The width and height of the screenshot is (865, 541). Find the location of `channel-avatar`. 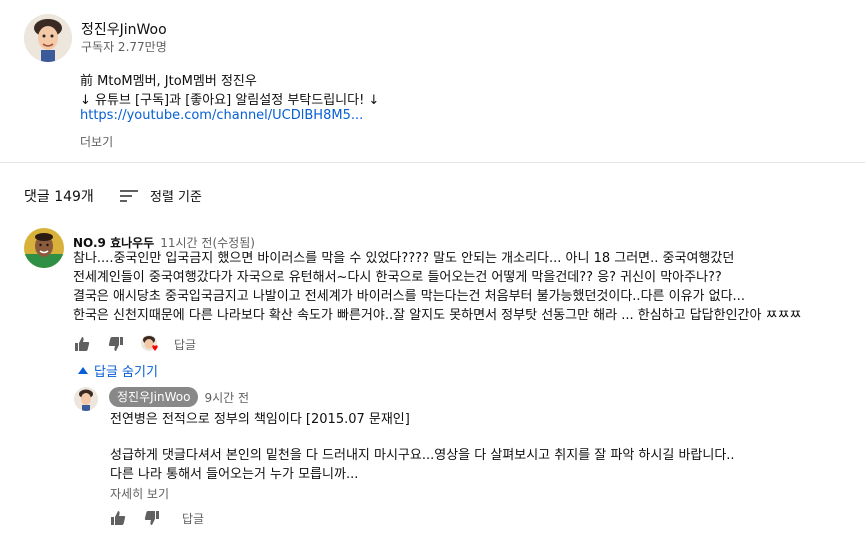

channel-avatar is located at coordinates (48, 38).